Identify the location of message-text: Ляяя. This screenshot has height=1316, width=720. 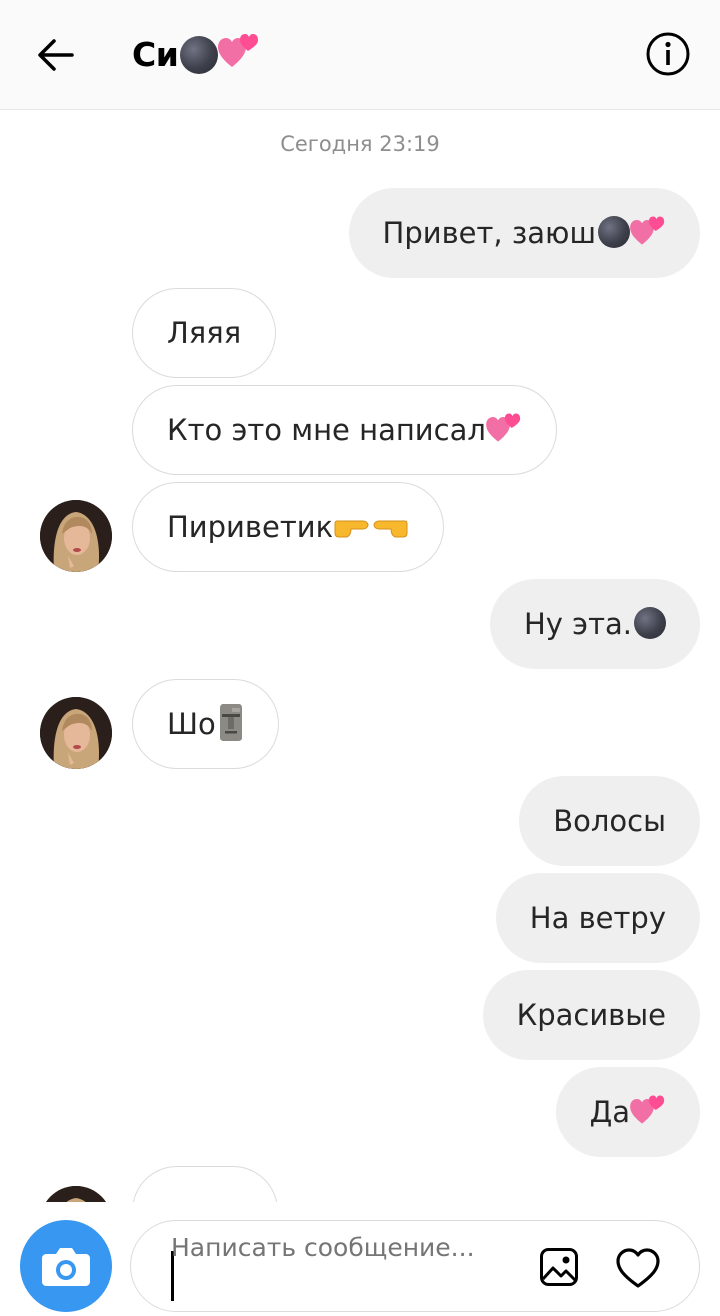
(204, 333).